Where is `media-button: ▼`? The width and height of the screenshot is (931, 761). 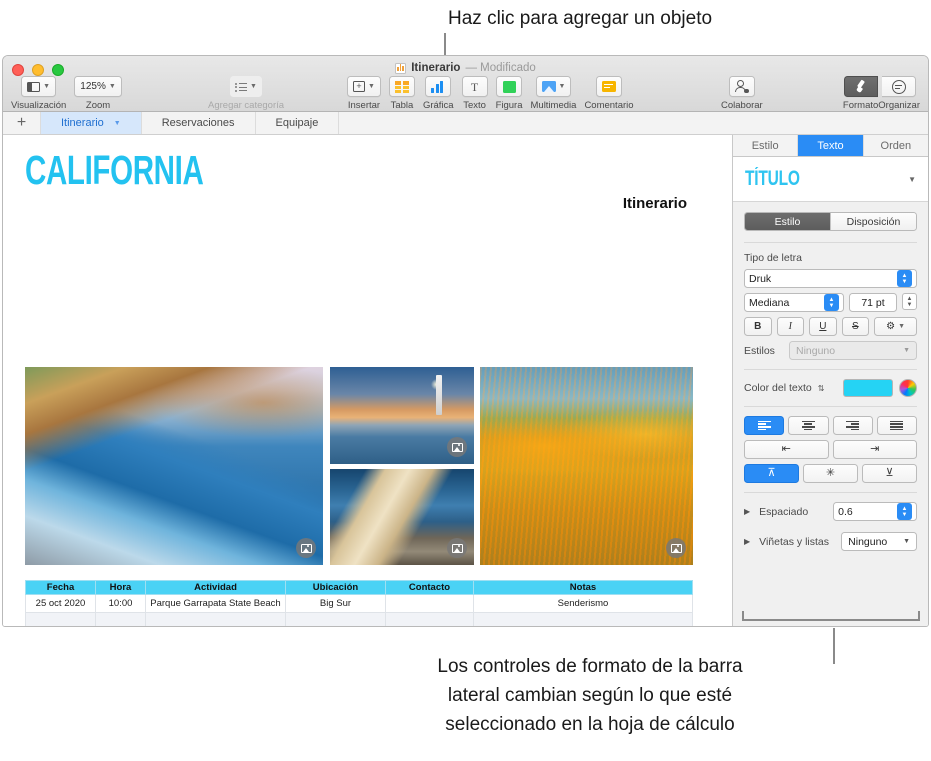 media-button: ▼ is located at coordinates (553, 86).